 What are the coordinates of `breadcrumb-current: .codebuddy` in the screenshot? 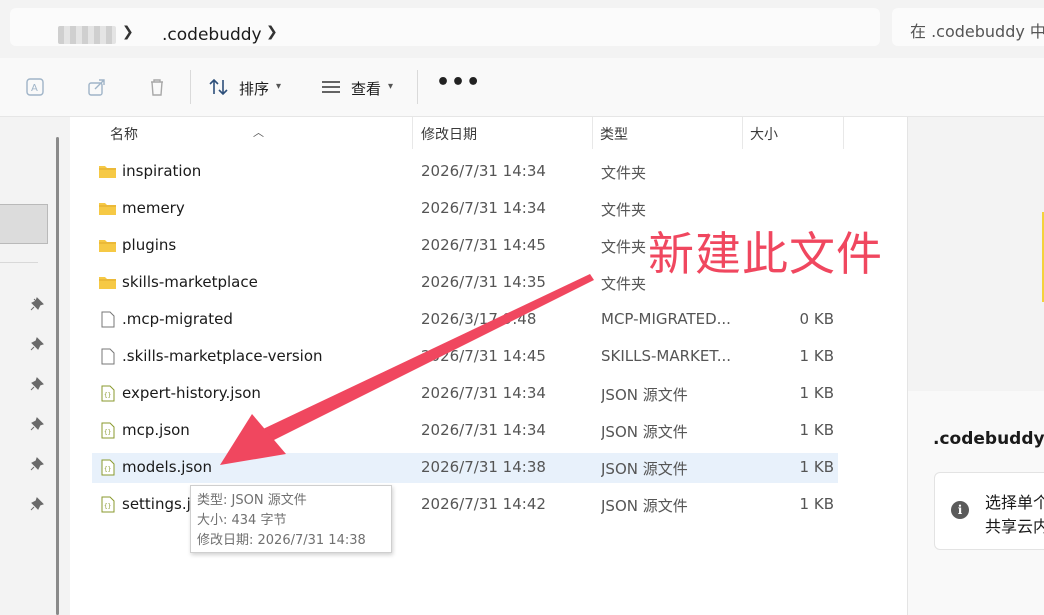 It's located at (212, 35).